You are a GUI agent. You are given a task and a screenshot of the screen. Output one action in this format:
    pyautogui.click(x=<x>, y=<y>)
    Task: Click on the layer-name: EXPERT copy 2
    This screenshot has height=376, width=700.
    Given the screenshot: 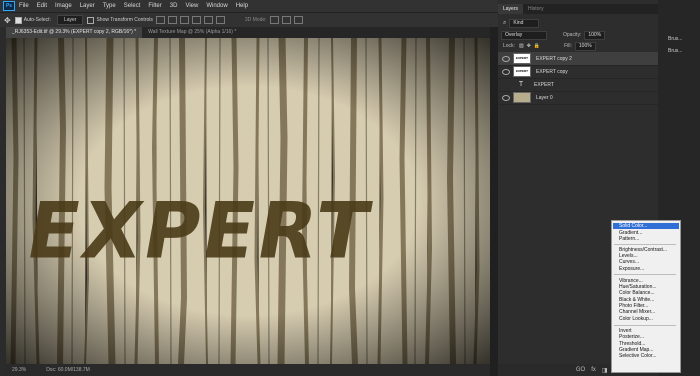 What is the action you would take?
    pyautogui.click(x=554, y=58)
    